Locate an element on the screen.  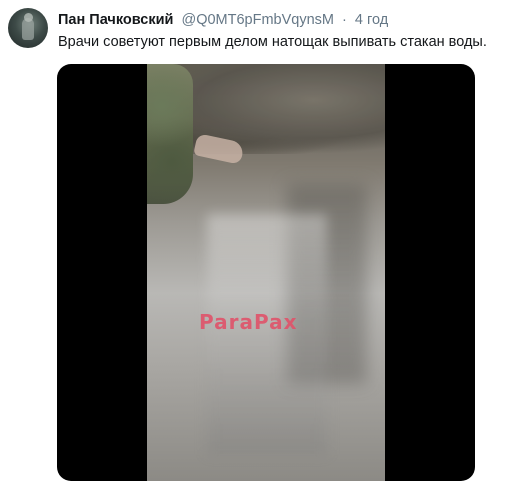
water-reflection is located at coordinates (267, 334).